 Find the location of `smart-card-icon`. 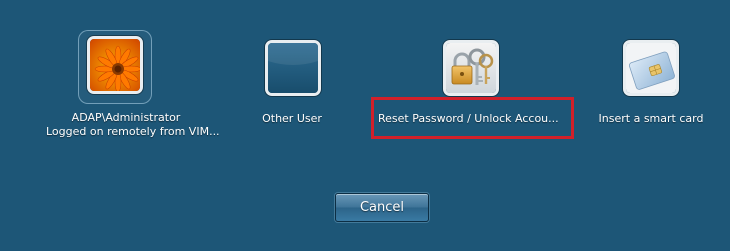

smart-card-icon is located at coordinates (651, 68).